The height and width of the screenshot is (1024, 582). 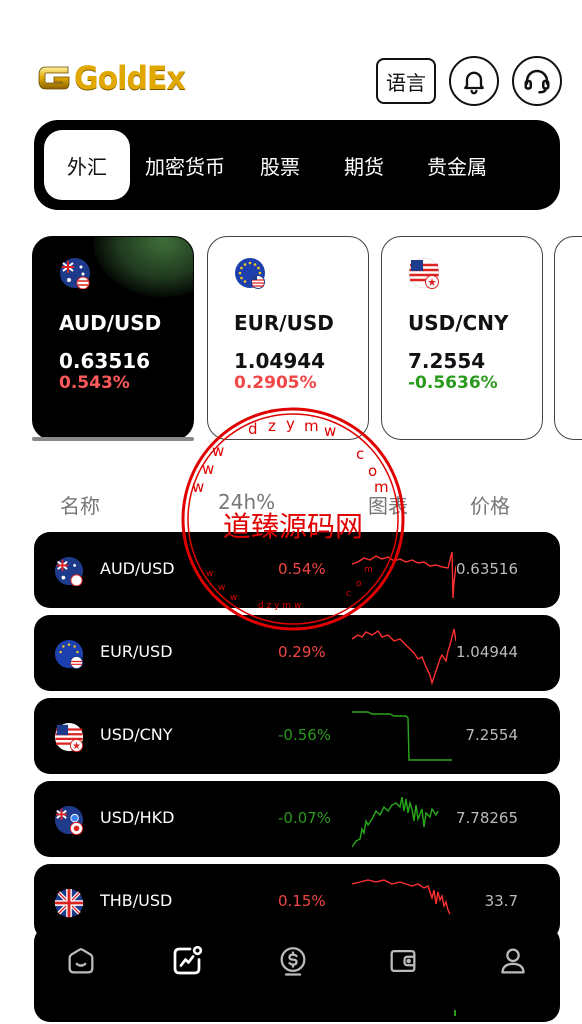 What do you see at coordinates (305, 735) in the screenshot?
I see `row-change: -0.56%` at bounding box center [305, 735].